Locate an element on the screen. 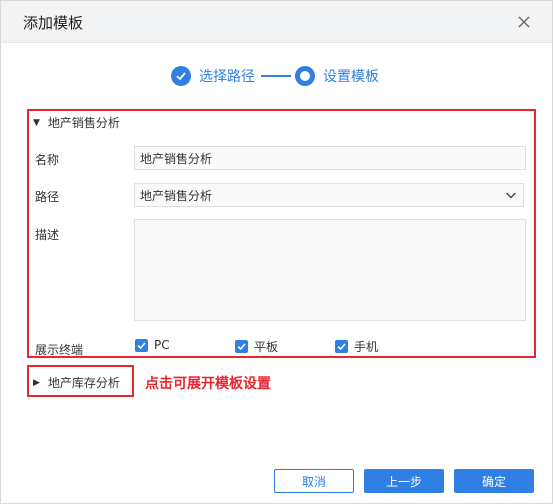 The height and width of the screenshot is (504, 553). step-indicator: 选择路径 设置模板 is located at coordinates (275, 76).